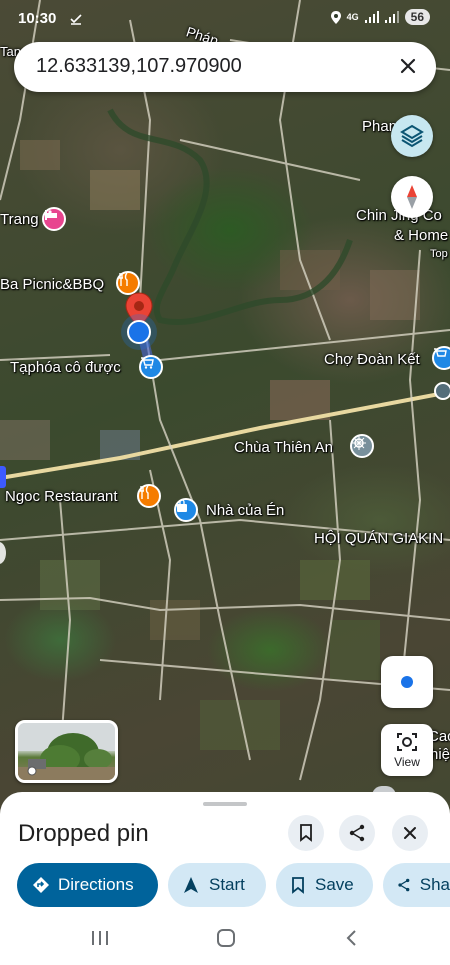  Describe the element at coordinates (439, 254) in the screenshot. I see `map-label-top: Top` at that location.